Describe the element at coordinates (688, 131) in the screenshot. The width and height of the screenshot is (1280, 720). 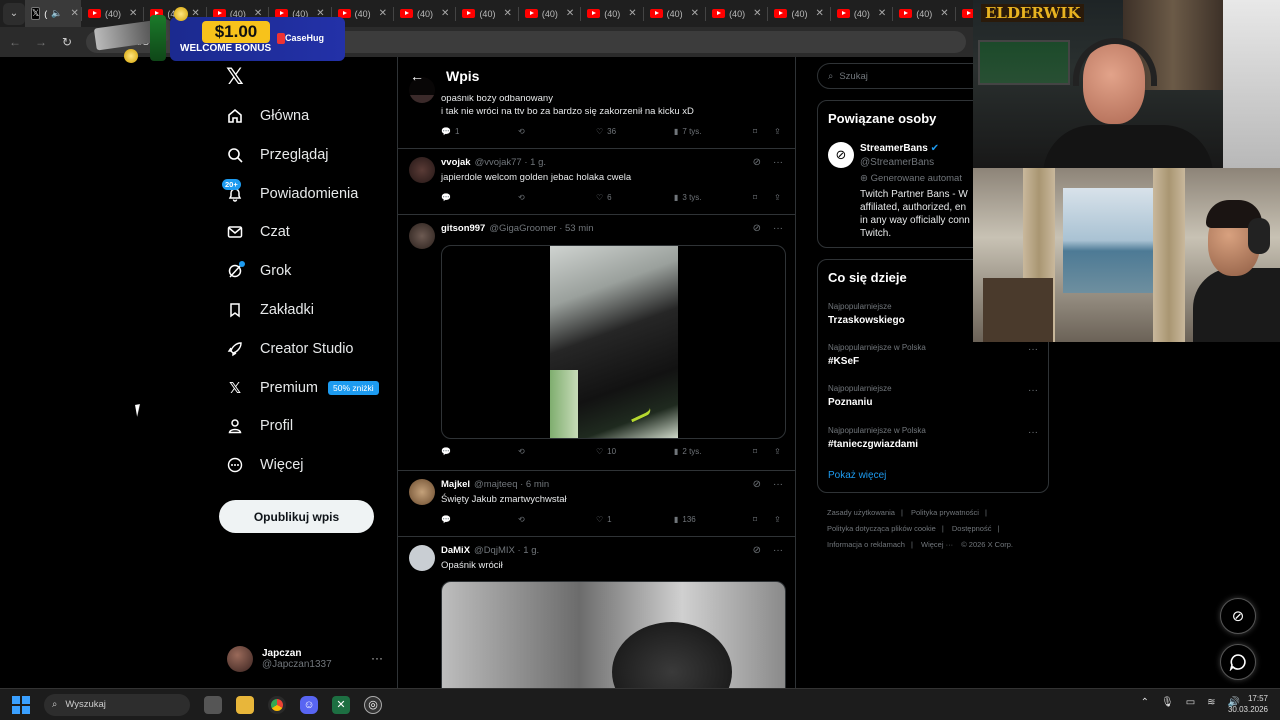
I see `views-icon: ▮ 7 tys.` at that location.